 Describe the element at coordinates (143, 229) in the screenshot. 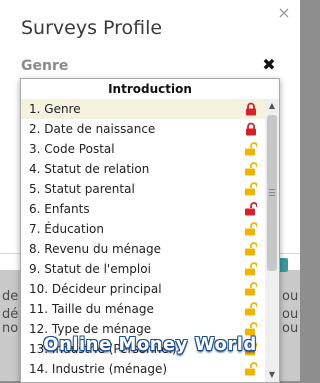

I see `question-item: 7. Éducation` at that location.